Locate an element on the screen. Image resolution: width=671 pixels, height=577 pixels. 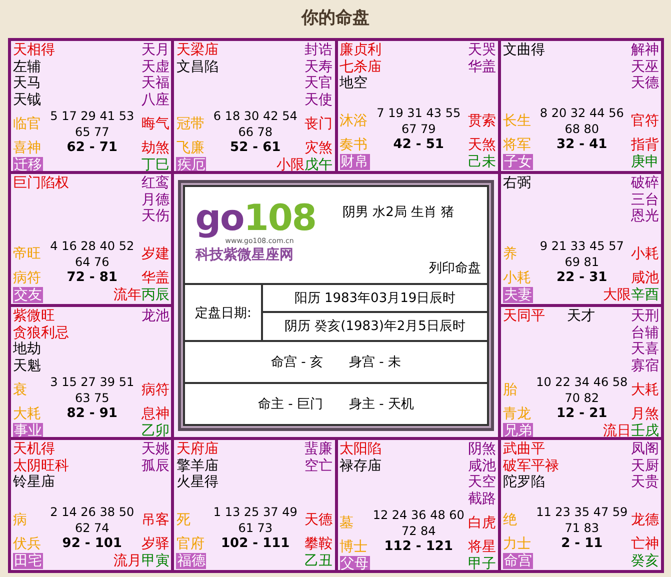
period-marker: 小限 is located at coordinates (290, 163).